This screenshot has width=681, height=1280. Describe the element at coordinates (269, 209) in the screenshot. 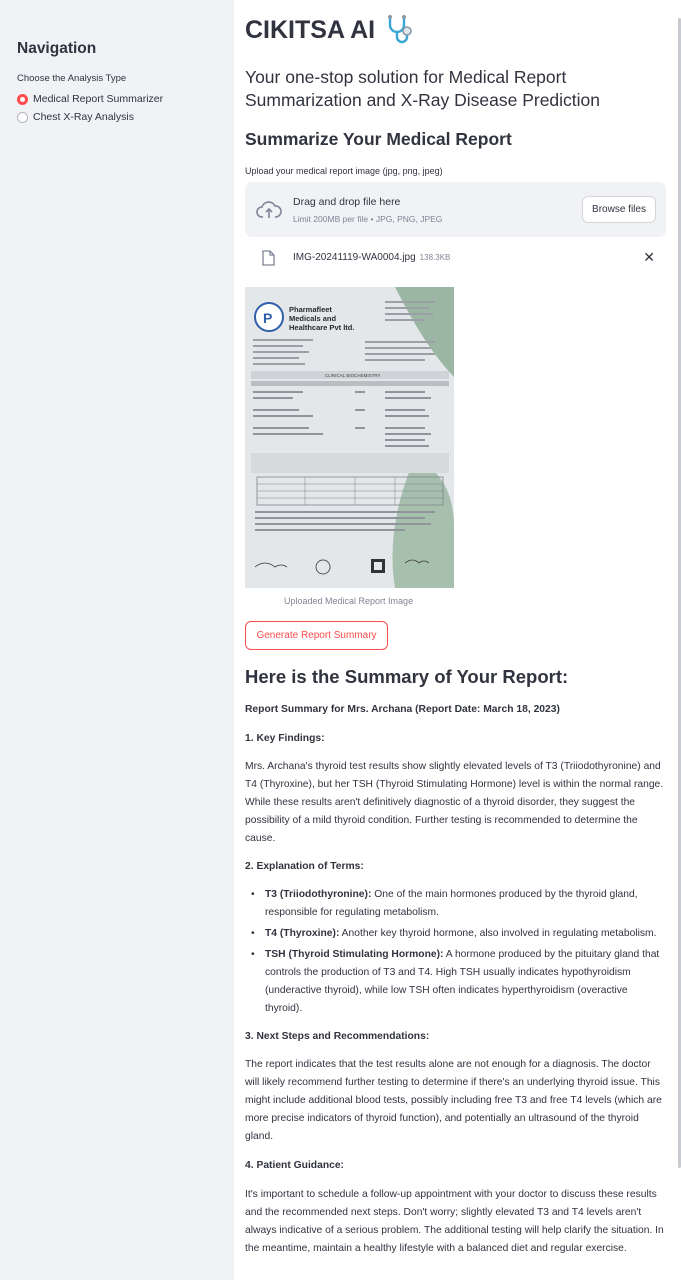

I see `cloud-upload-icon` at that location.